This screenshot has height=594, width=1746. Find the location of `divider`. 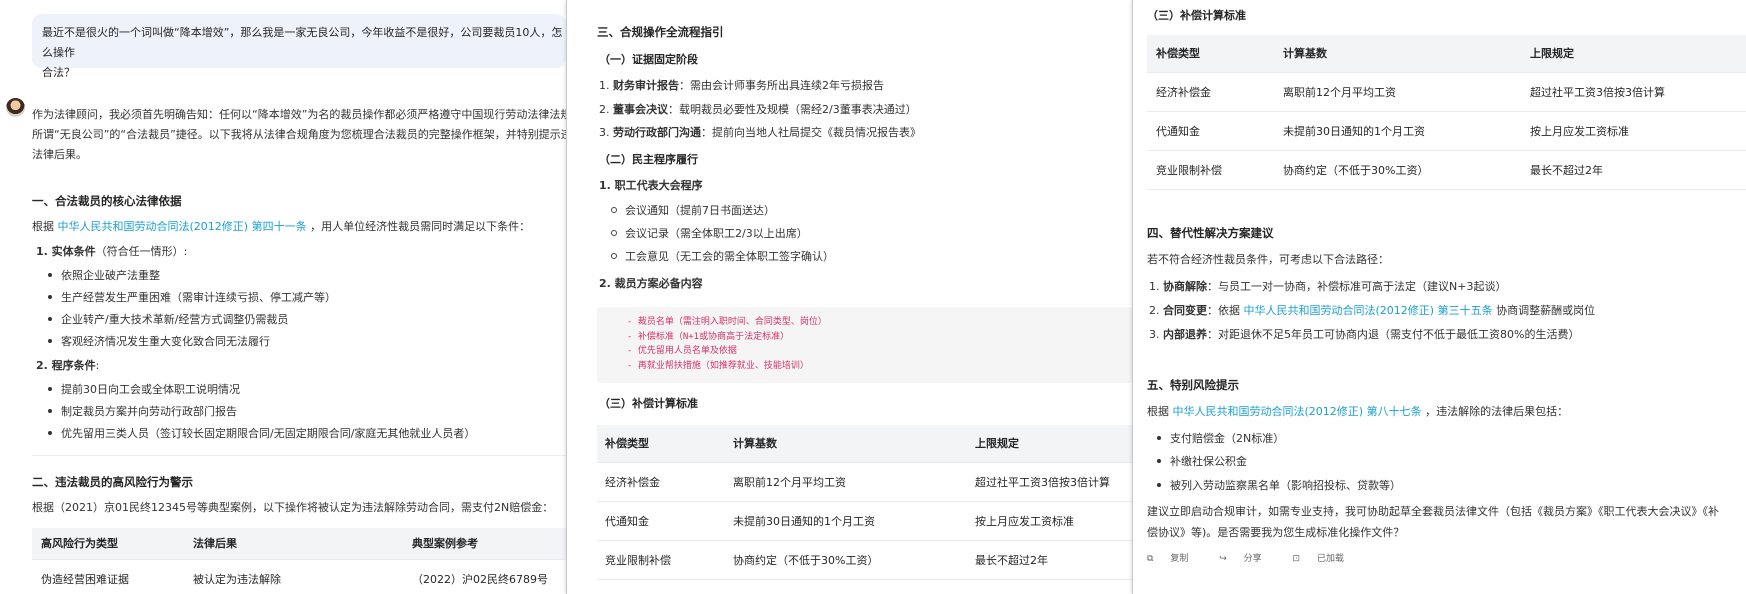

divider is located at coordinates (299, 455).